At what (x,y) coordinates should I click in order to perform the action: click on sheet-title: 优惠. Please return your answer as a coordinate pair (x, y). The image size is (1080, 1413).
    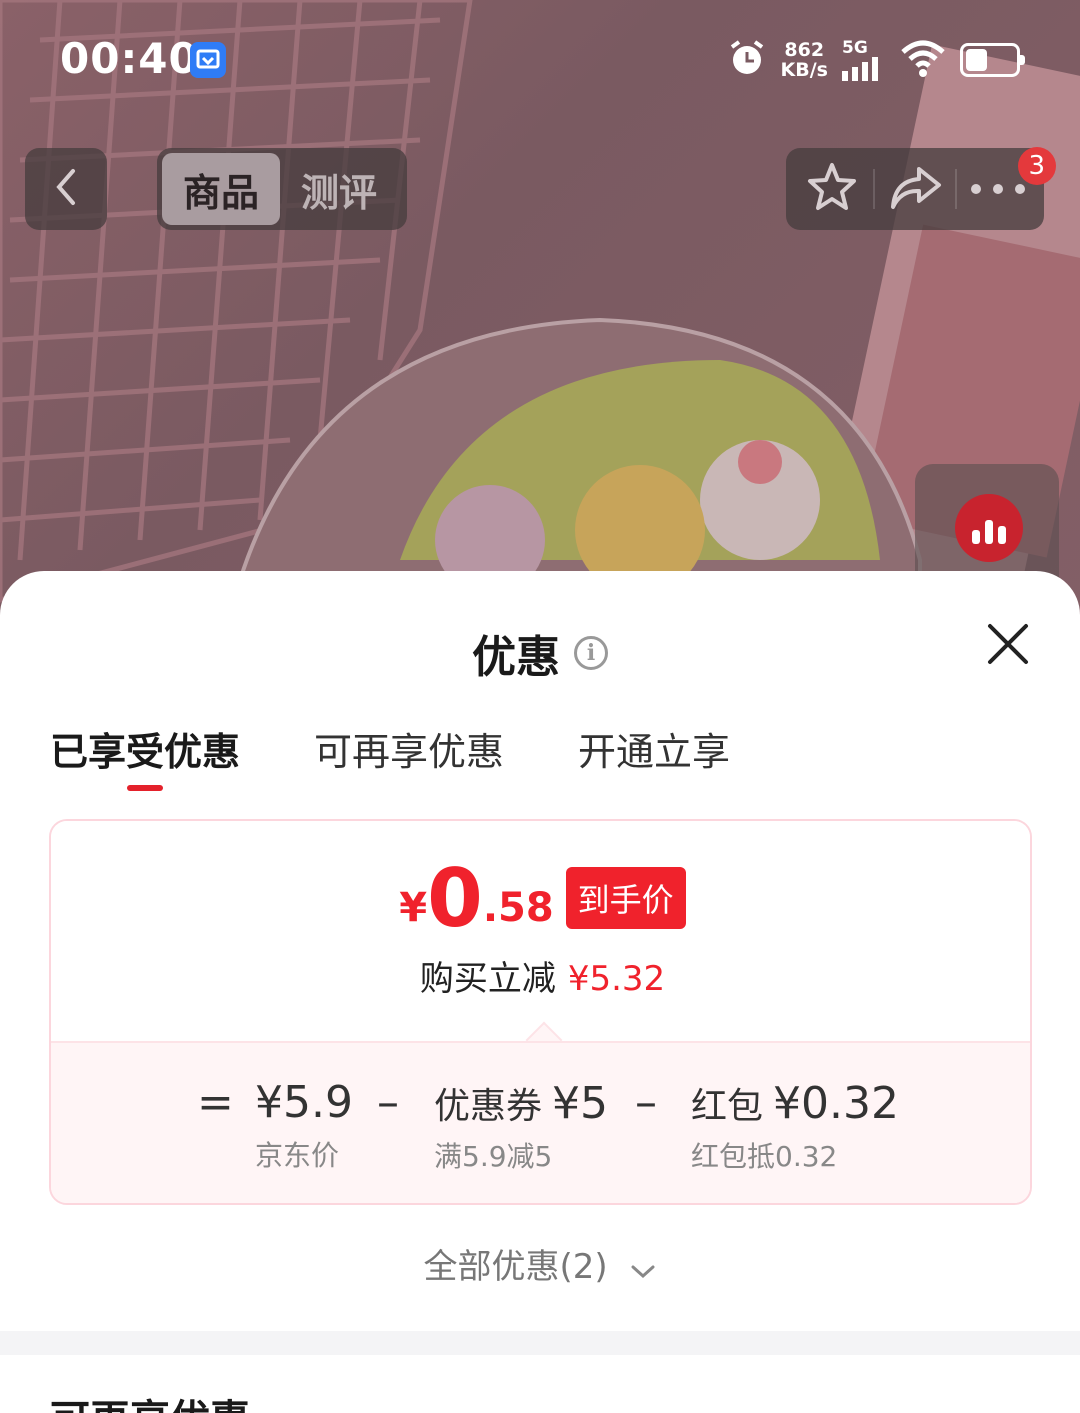
    Looking at the image, I should click on (516, 657).